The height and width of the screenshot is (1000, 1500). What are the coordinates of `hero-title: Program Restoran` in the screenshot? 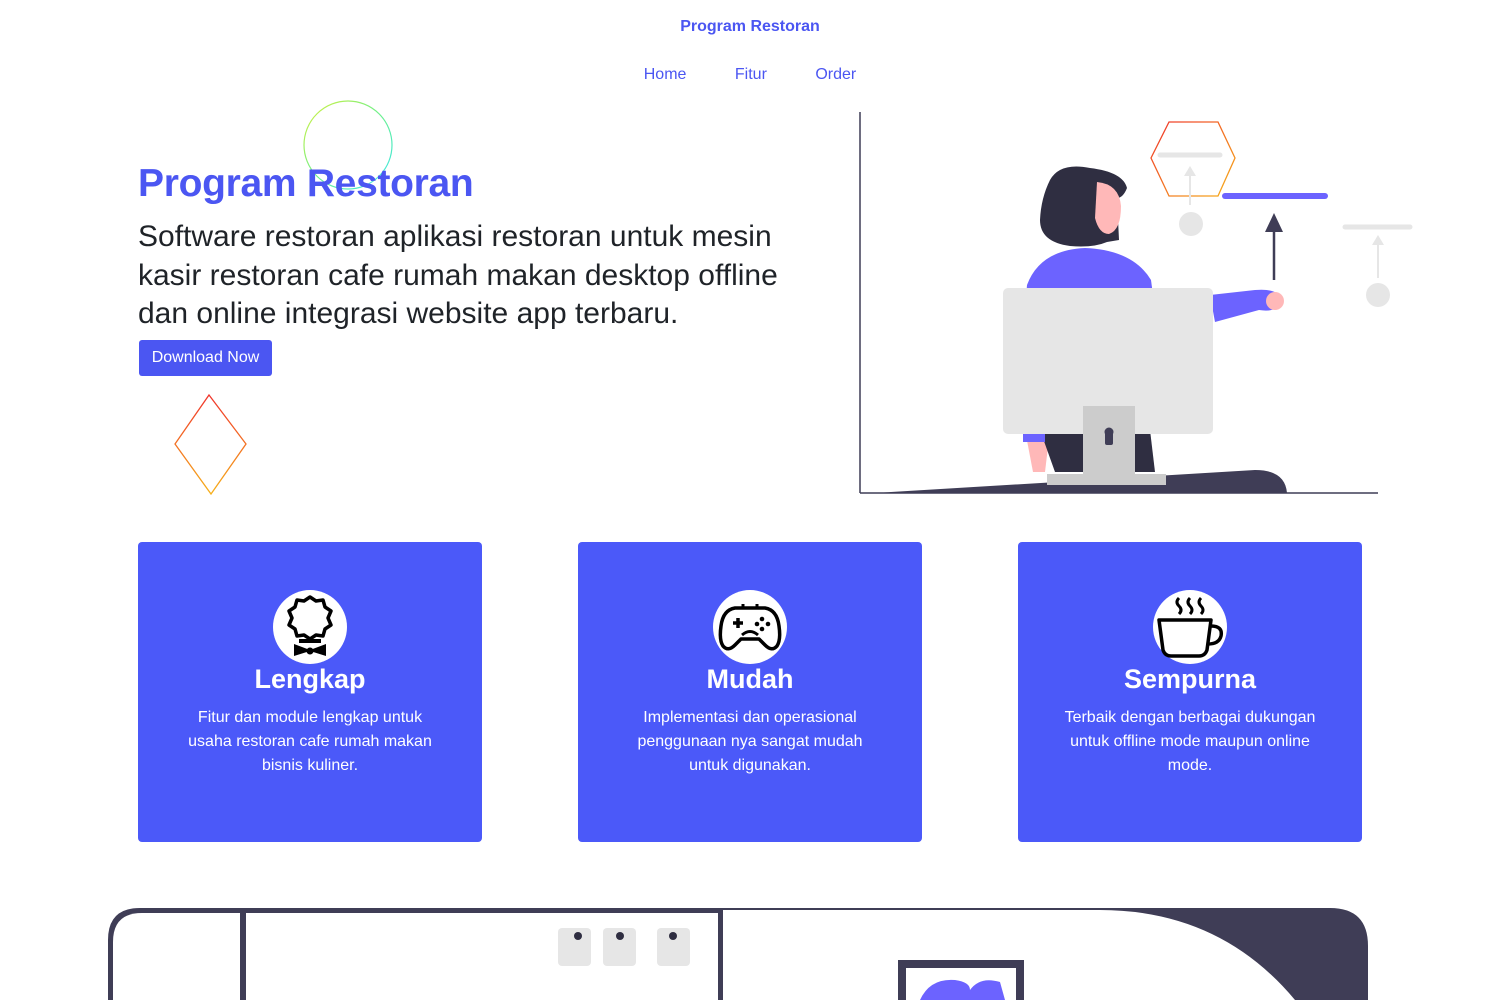 It's located at (306, 183).